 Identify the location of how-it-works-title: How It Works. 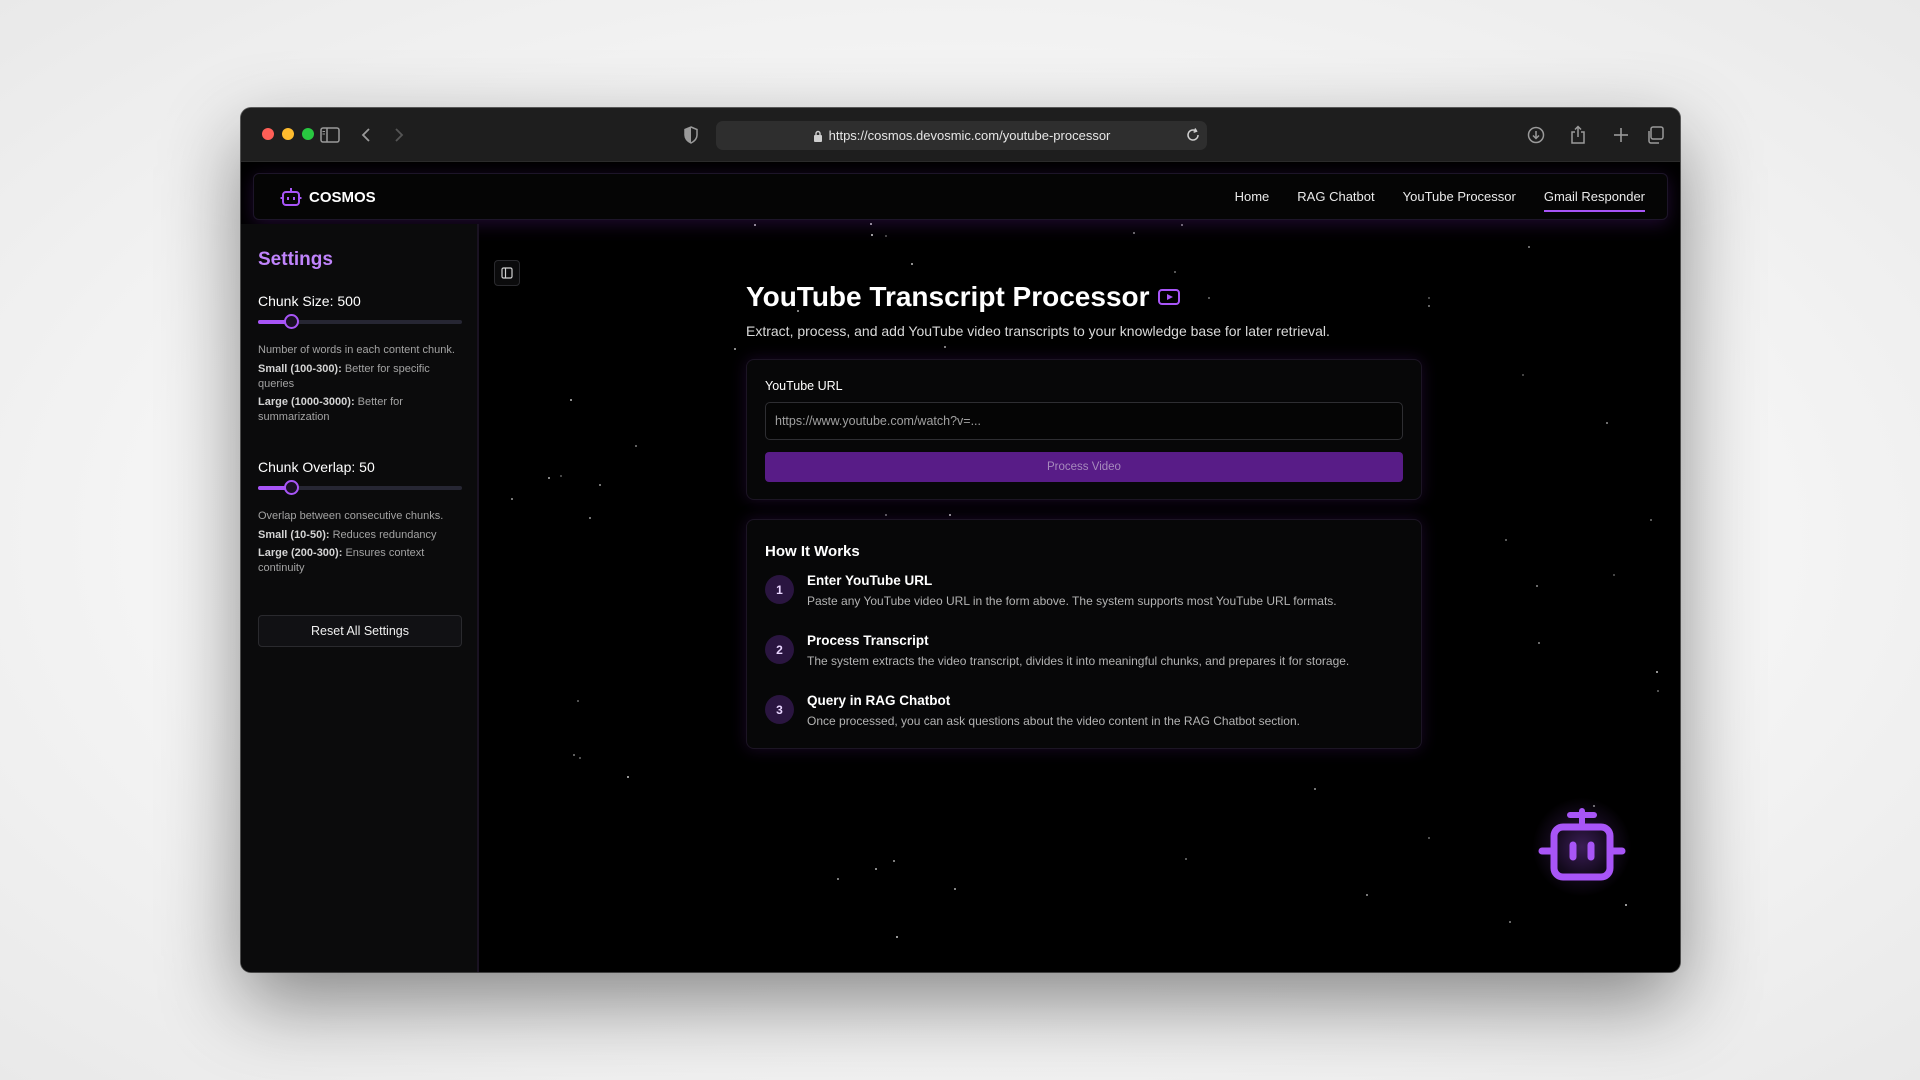
(812, 551).